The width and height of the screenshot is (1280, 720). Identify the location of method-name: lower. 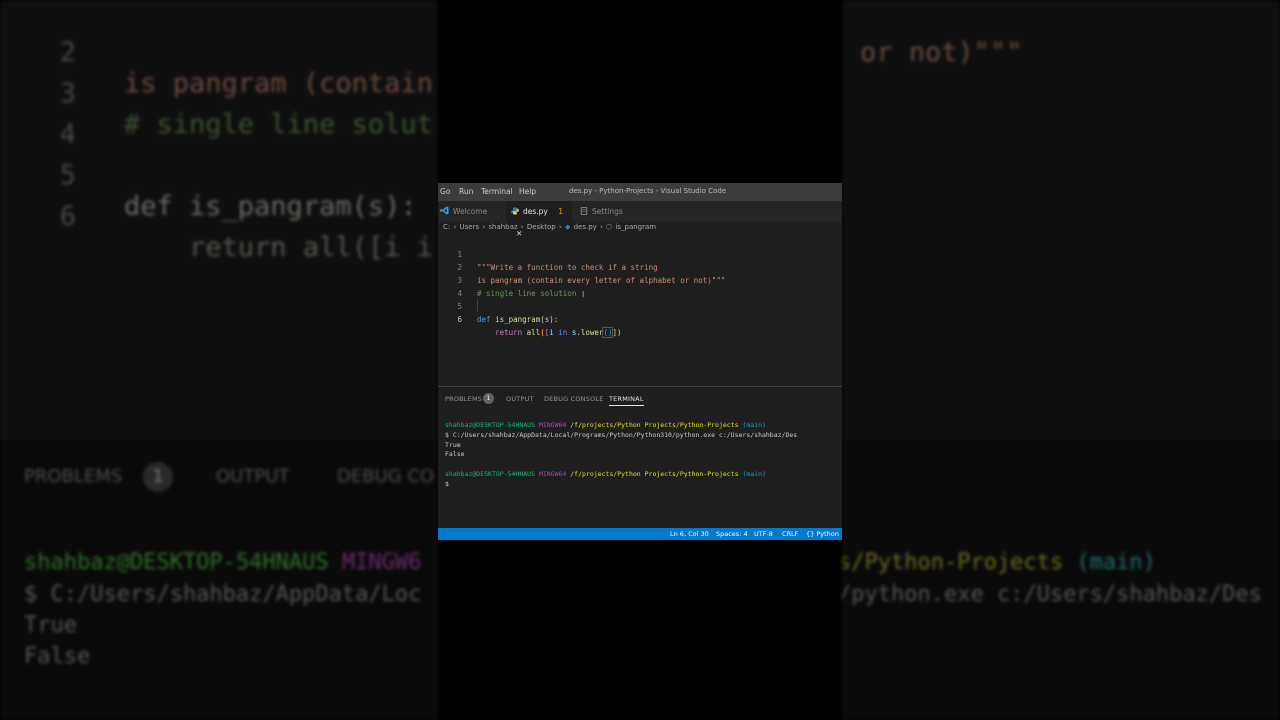
(592, 332).